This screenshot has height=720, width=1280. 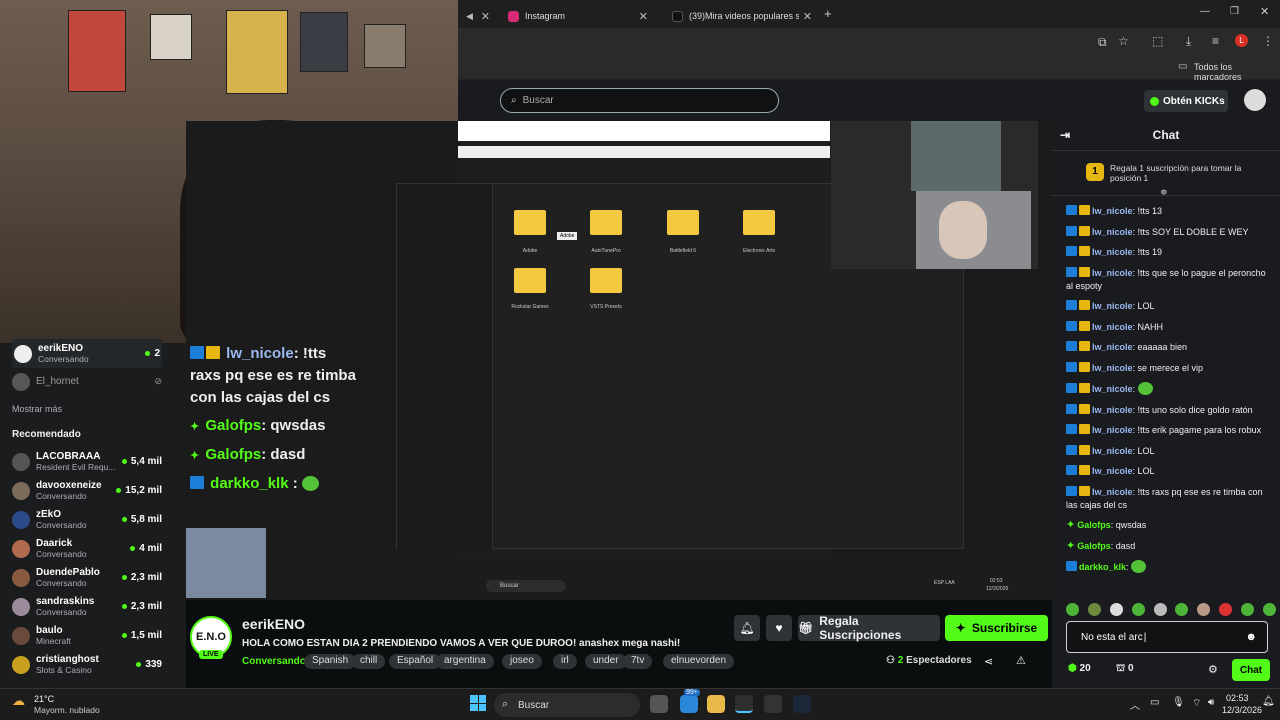 I want to click on extensions-icon: ⬚, so click(x=1157, y=41).